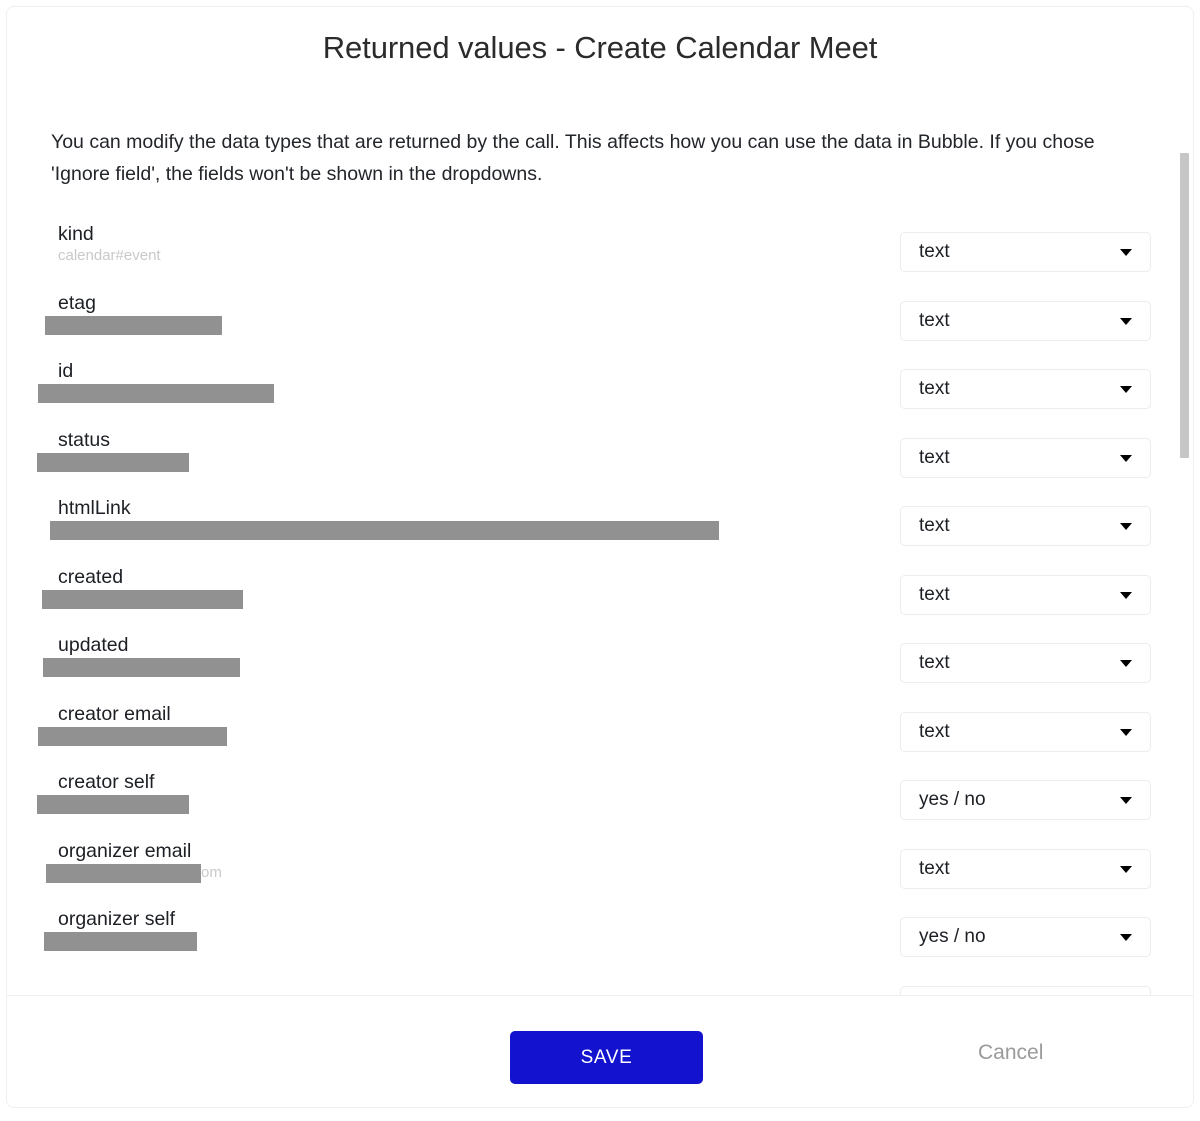  I want to click on field-label: htmlLink, so click(94, 508).